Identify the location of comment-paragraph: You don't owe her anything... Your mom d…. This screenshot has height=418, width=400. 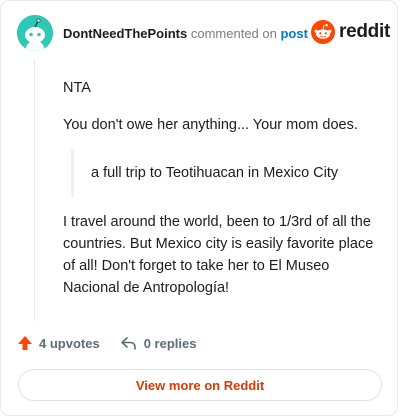
(210, 125).